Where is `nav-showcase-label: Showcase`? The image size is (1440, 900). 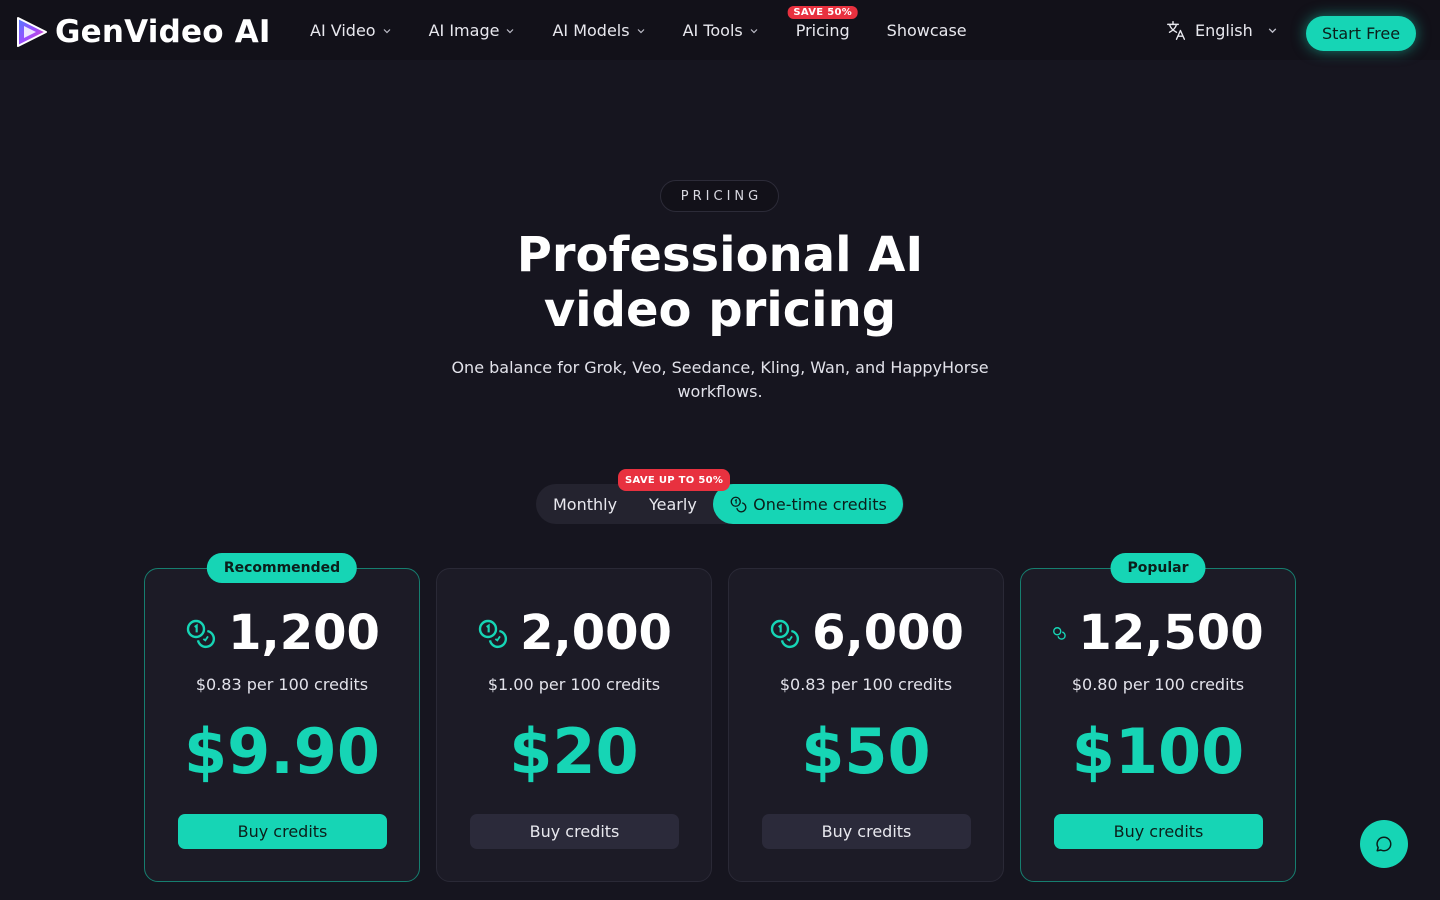
nav-showcase-label: Showcase is located at coordinates (926, 30).